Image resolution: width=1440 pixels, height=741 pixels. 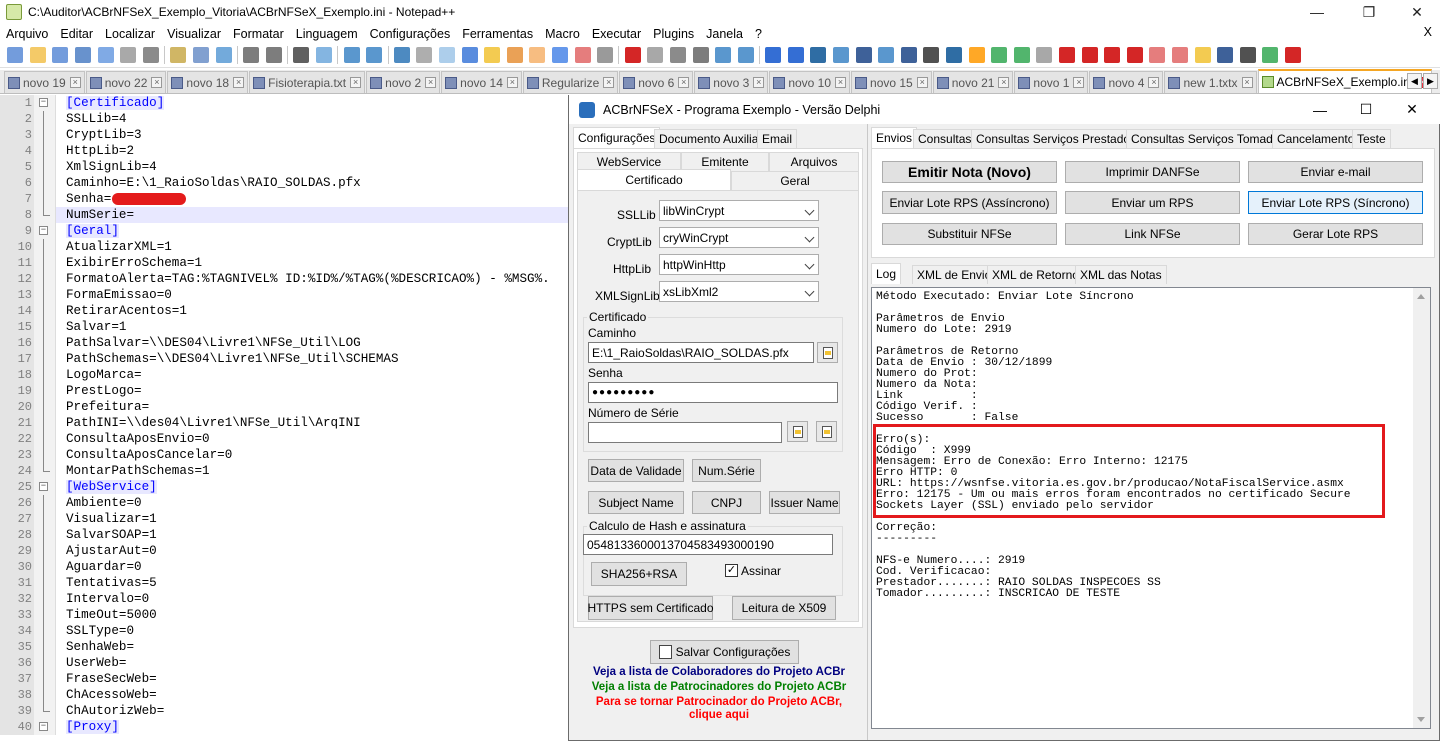 I want to click on subject-name-button: Subject Name, so click(x=636, y=502).